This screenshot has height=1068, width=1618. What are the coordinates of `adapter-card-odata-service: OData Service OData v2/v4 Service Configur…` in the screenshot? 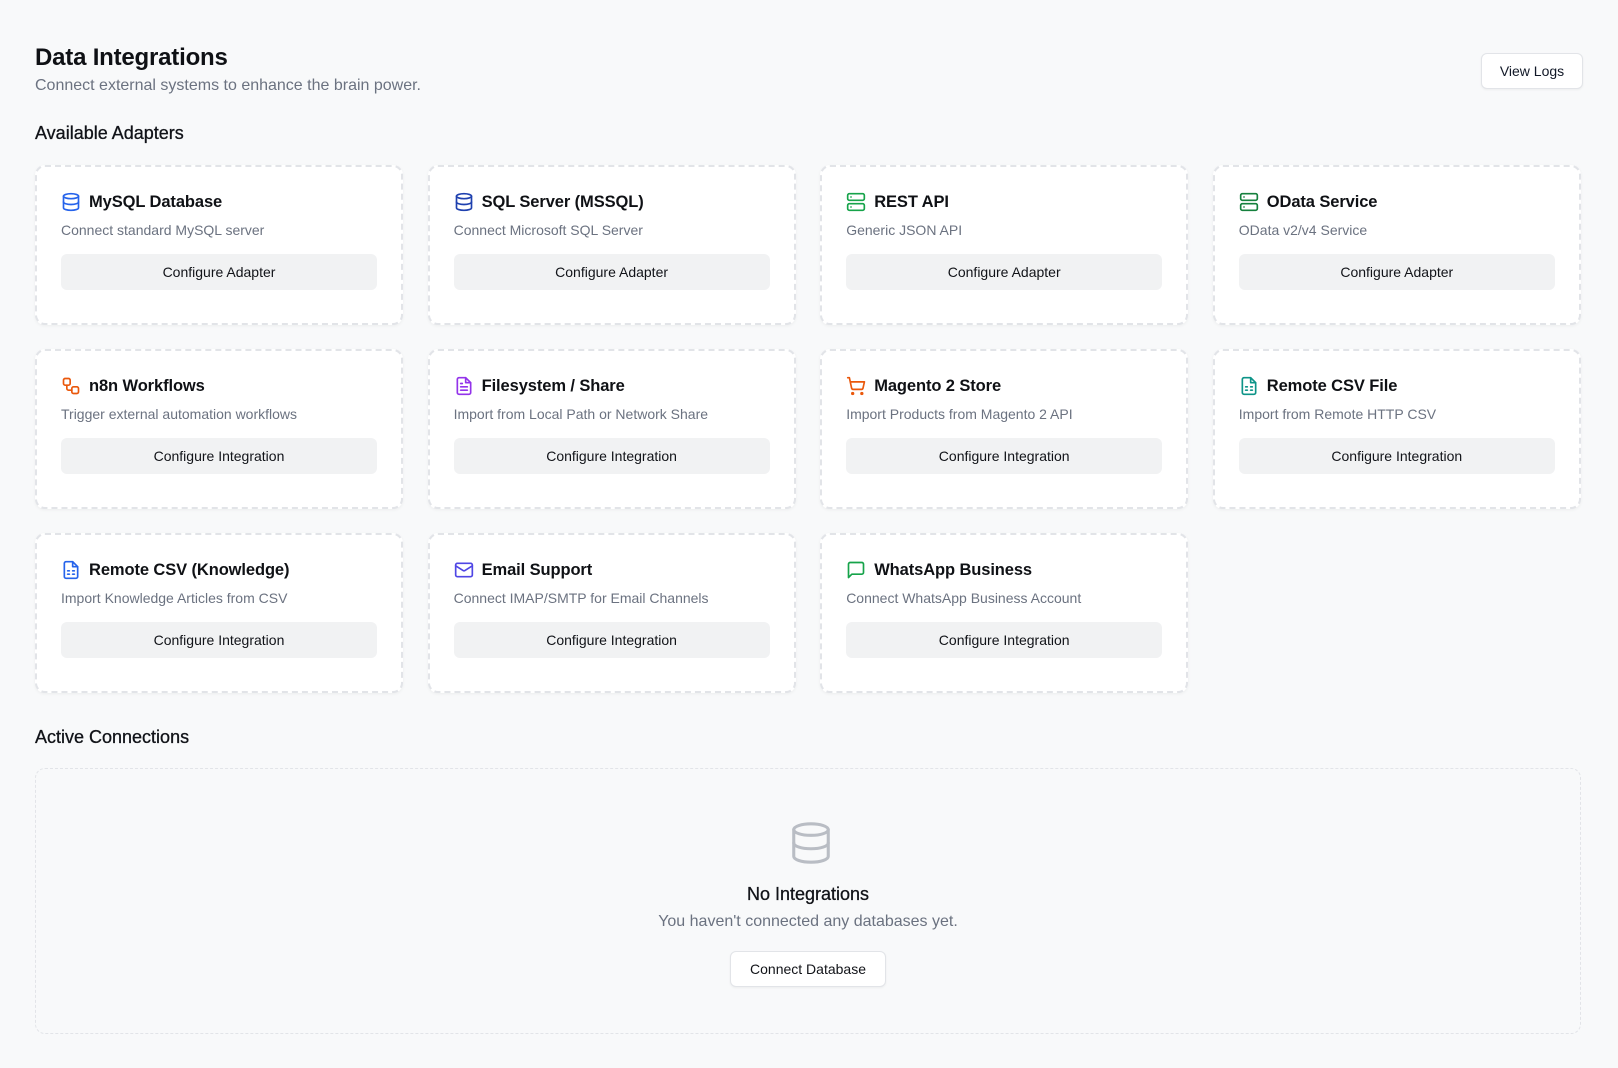 It's located at (1396, 245).